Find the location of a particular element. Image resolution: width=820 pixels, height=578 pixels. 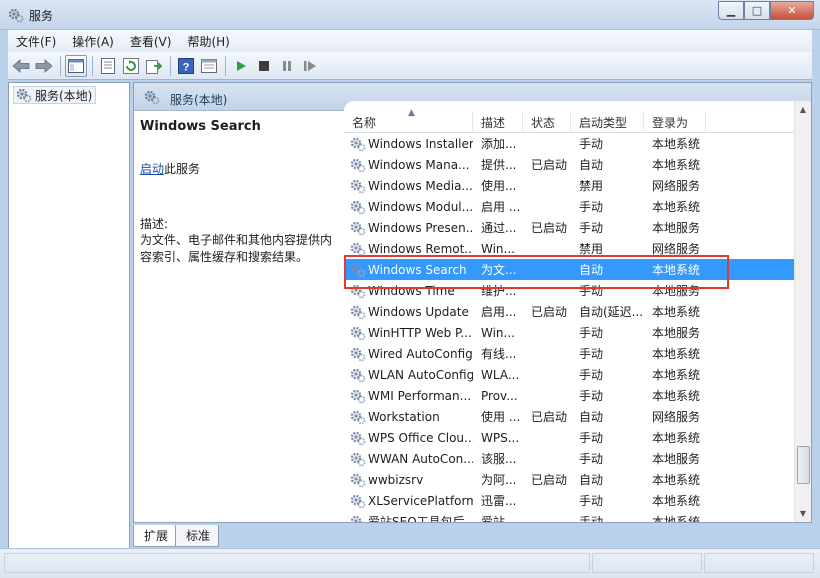

tab-extended: 扩展 is located at coordinates (155, 536).